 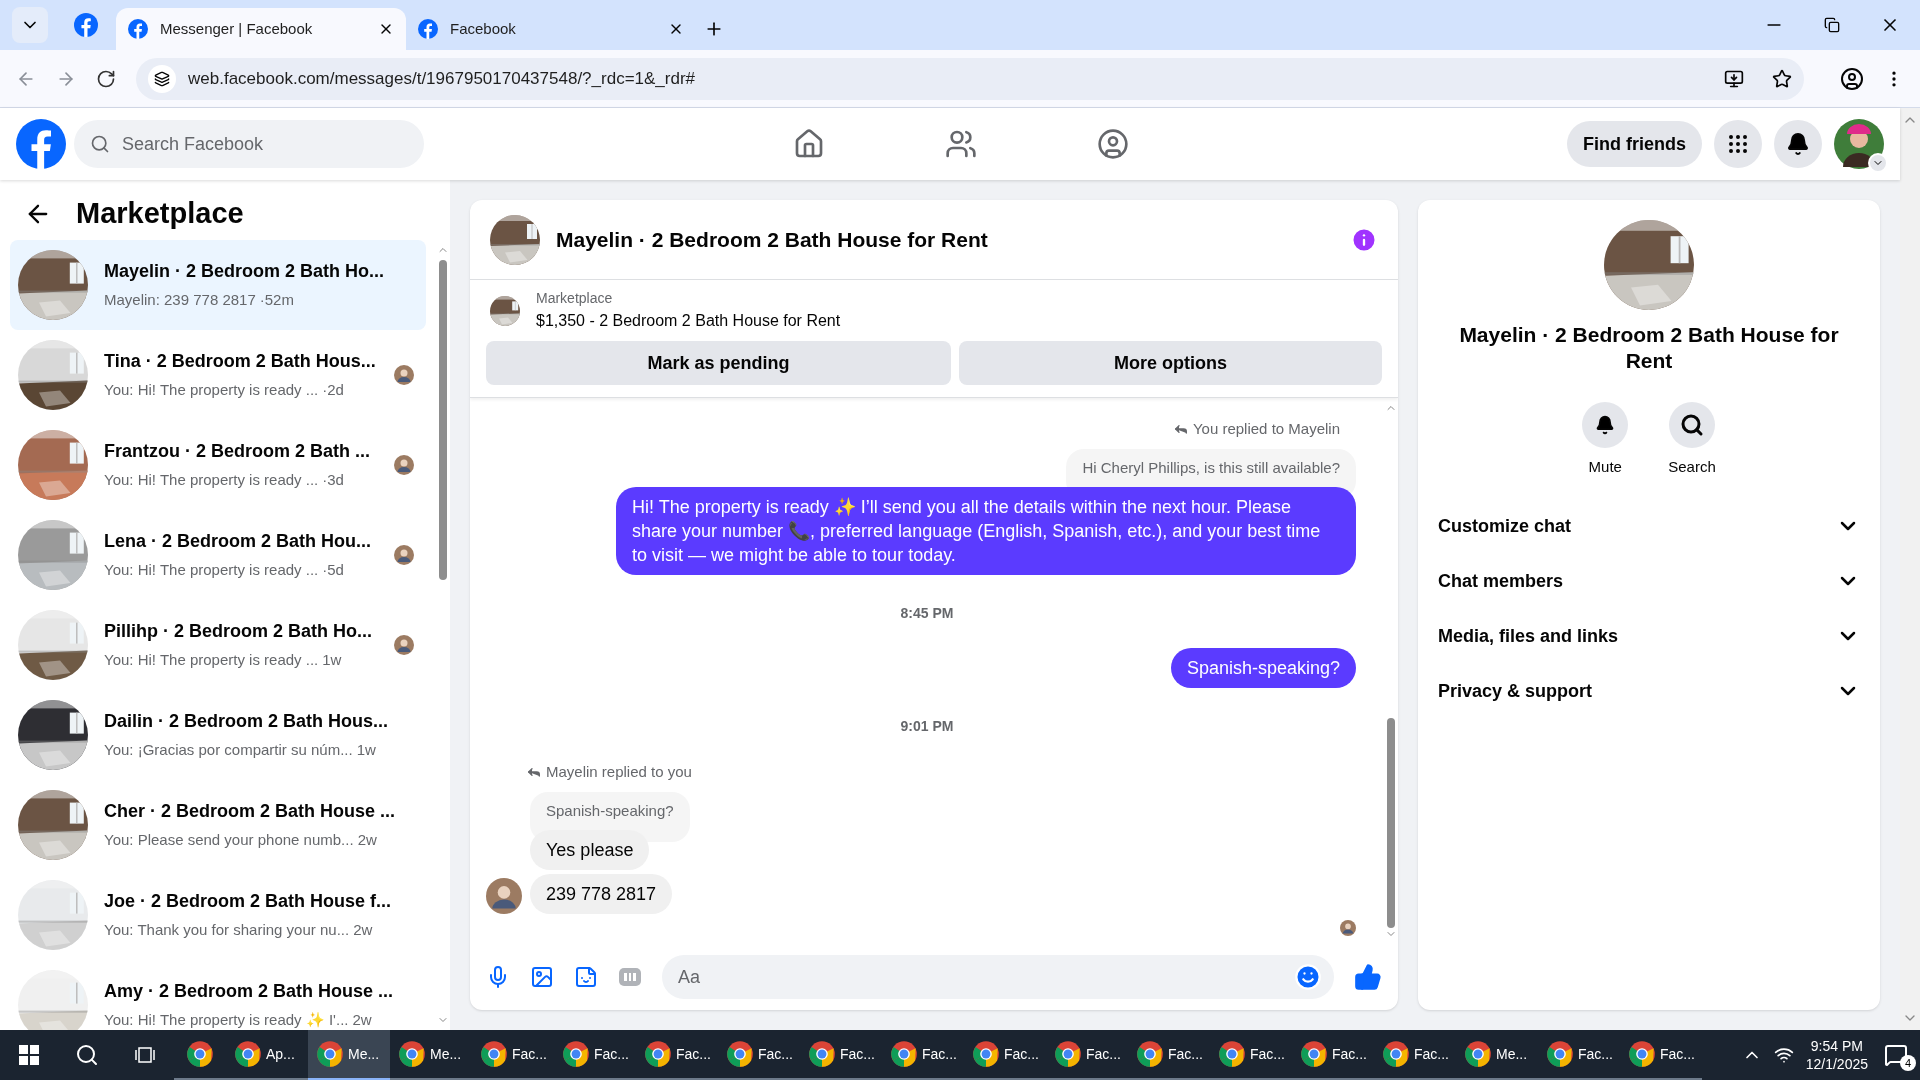 I want to click on restore-icon, so click(x=1832, y=25).